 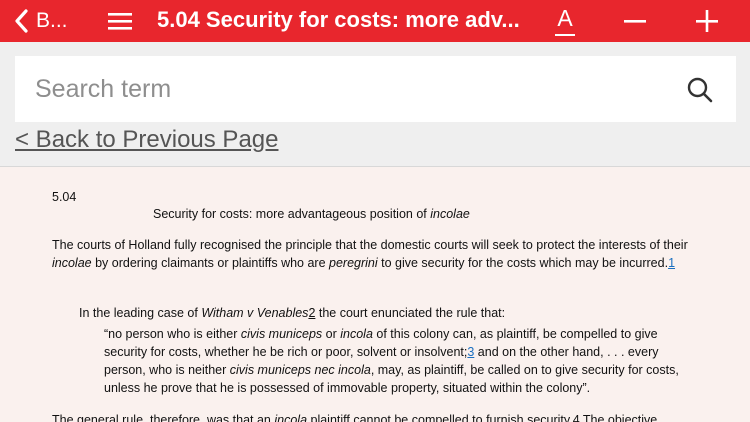 What do you see at coordinates (146, 140) in the screenshot?
I see `back-to-previous-page-link: < Back to Previous Page` at bounding box center [146, 140].